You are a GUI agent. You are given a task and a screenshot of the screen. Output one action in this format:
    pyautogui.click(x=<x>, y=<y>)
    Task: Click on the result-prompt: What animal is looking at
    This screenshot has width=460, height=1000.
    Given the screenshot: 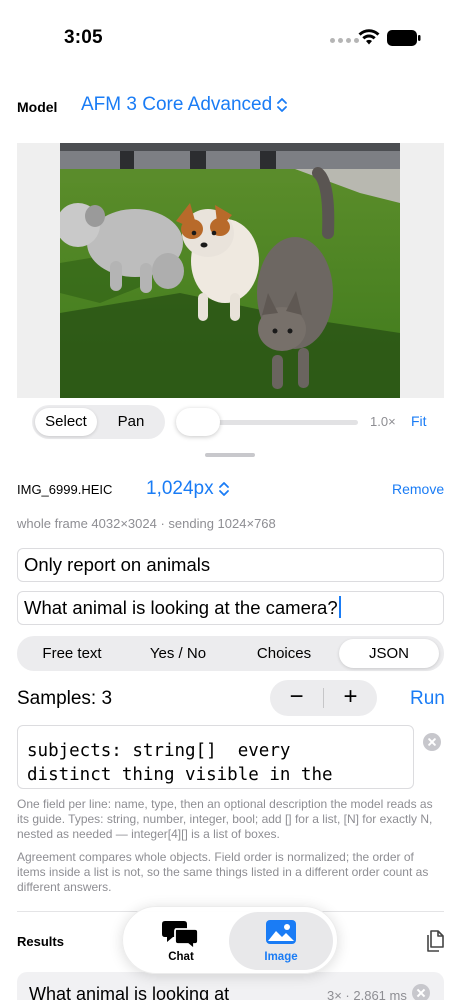 What is the action you would take?
    pyautogui.click(x=129, y=992)
    